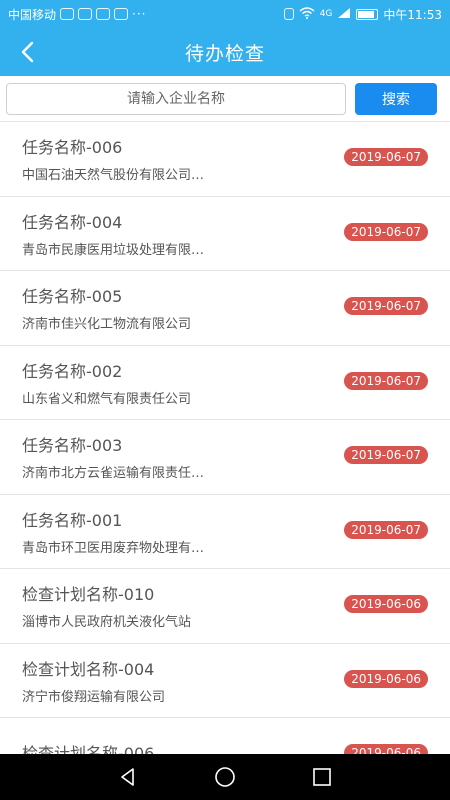 The height and width of the screenshot is (800, 450). Describe the element at coordinates (344, 14) in the screenshot. I see `signal-icon` at that location.